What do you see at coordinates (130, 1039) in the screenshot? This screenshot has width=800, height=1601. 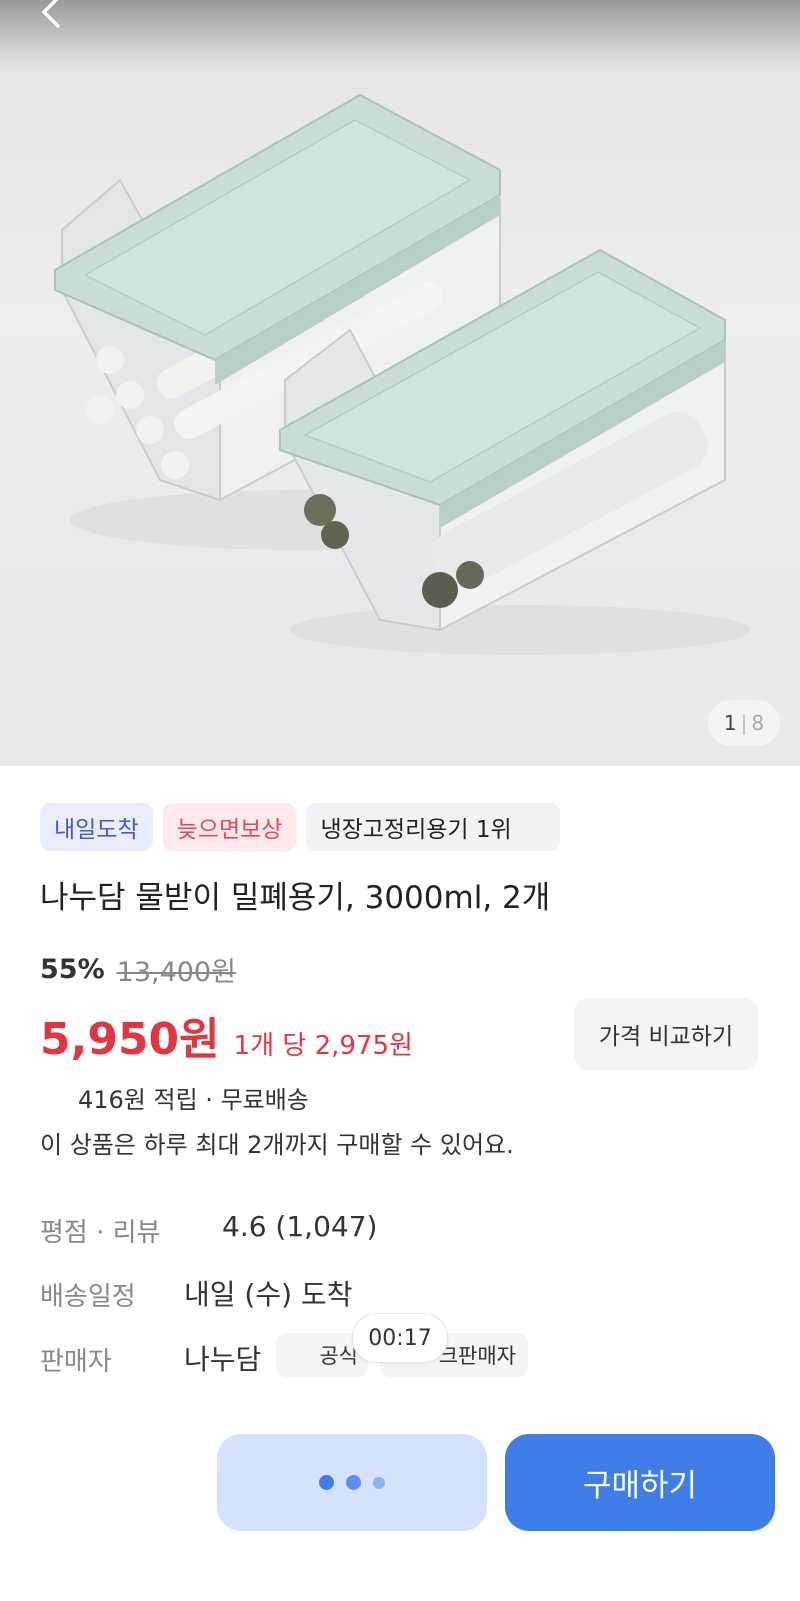 I see `sale-price: 5,950원` at bounding box center [130, 1039].